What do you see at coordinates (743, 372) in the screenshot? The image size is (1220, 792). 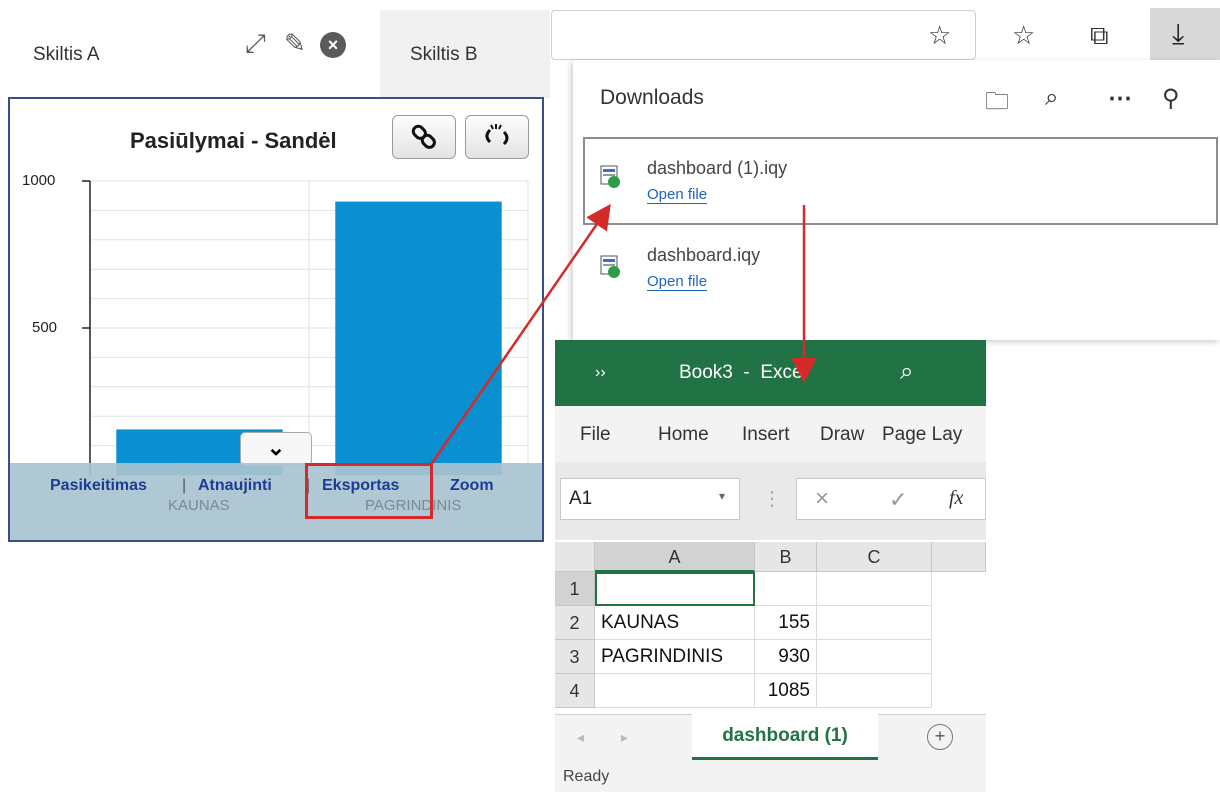 I see `excel-title: Book3 - Excel` at bounding box center [743, 372].